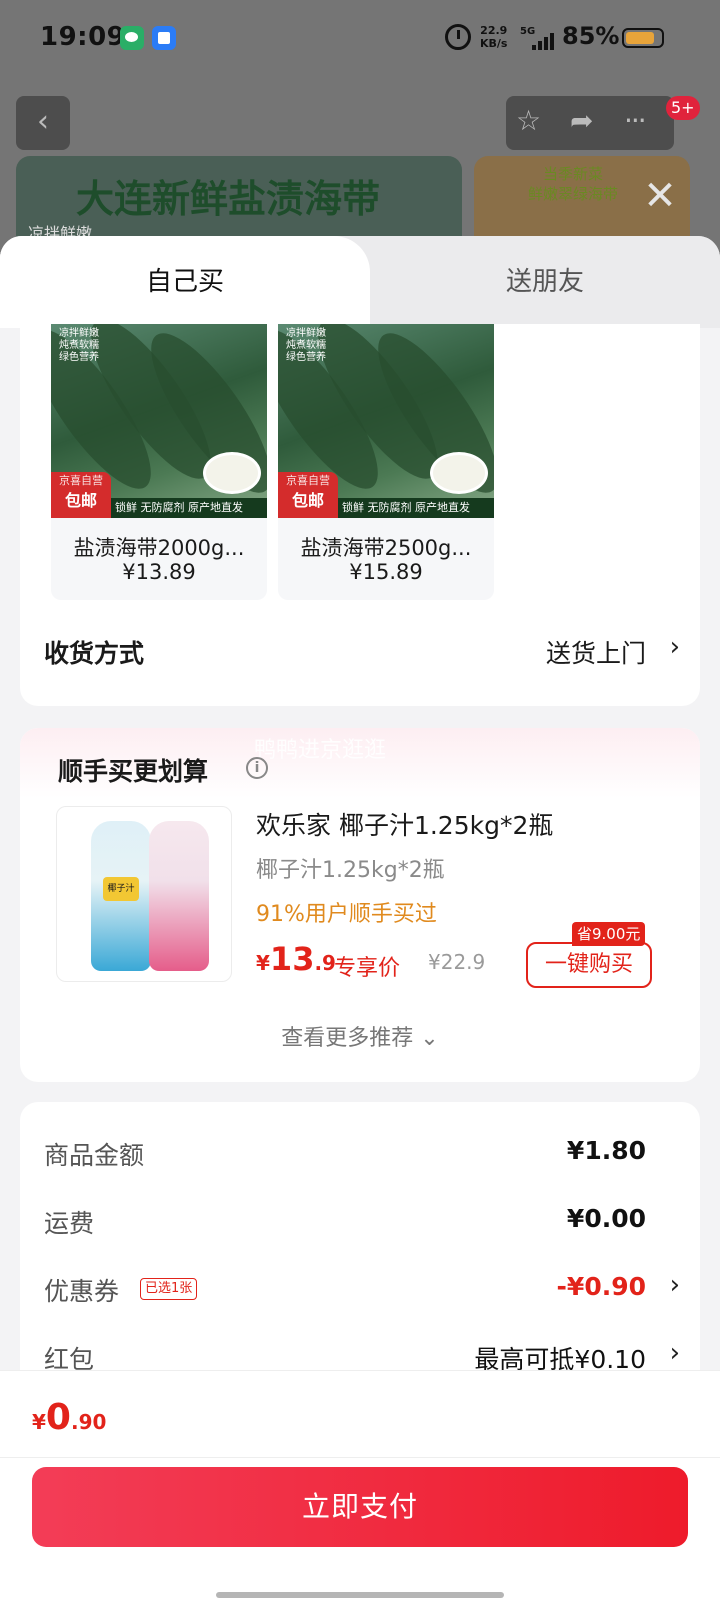 The height and width of the screenshot is (1600, 720). I want to click on price-decimal: .9, so click(325, 963).